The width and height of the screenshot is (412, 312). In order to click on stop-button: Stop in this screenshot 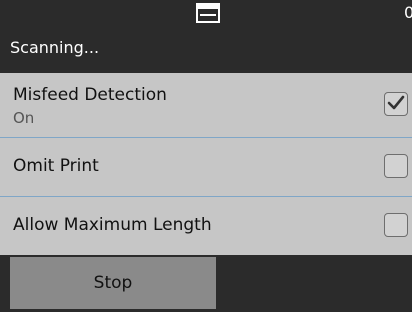, I will do `click(113, 283)`.